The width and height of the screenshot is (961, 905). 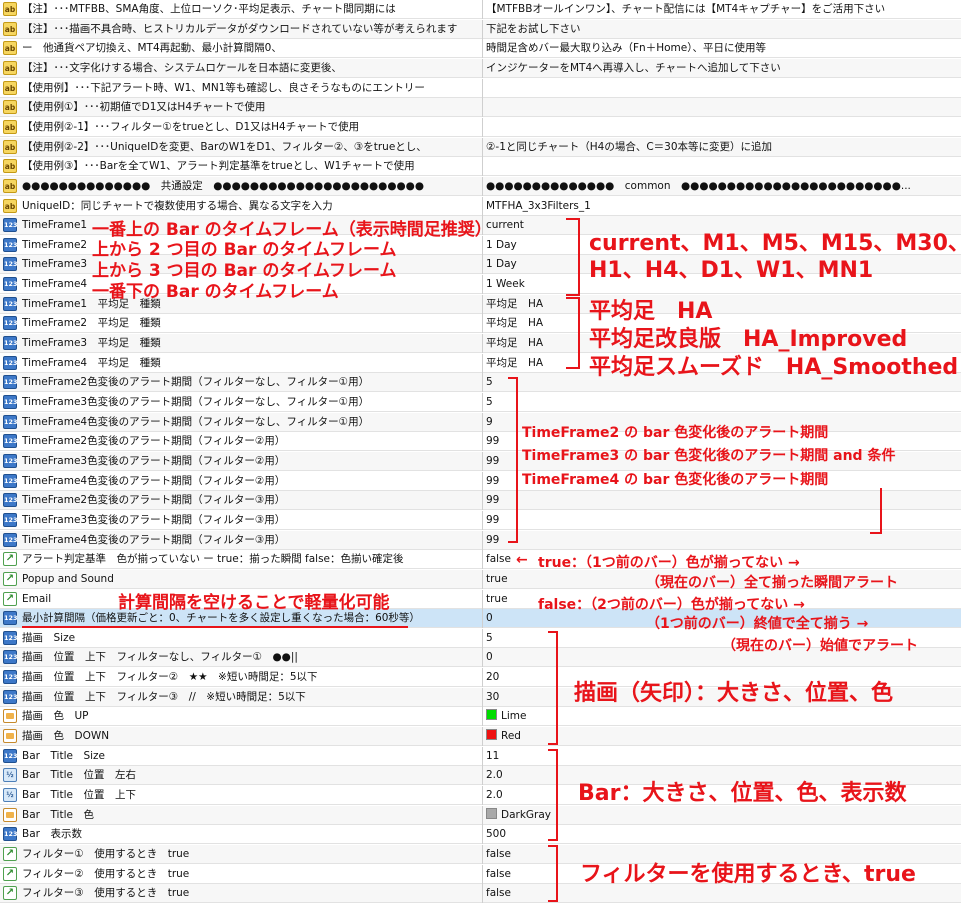 What do you see at coordinates (177, 205) in the screenshot?
I see `property-name: UniqueID：同じチャートで複数使用する場合、異なる文字を入力` at bounding box center [177, 205].